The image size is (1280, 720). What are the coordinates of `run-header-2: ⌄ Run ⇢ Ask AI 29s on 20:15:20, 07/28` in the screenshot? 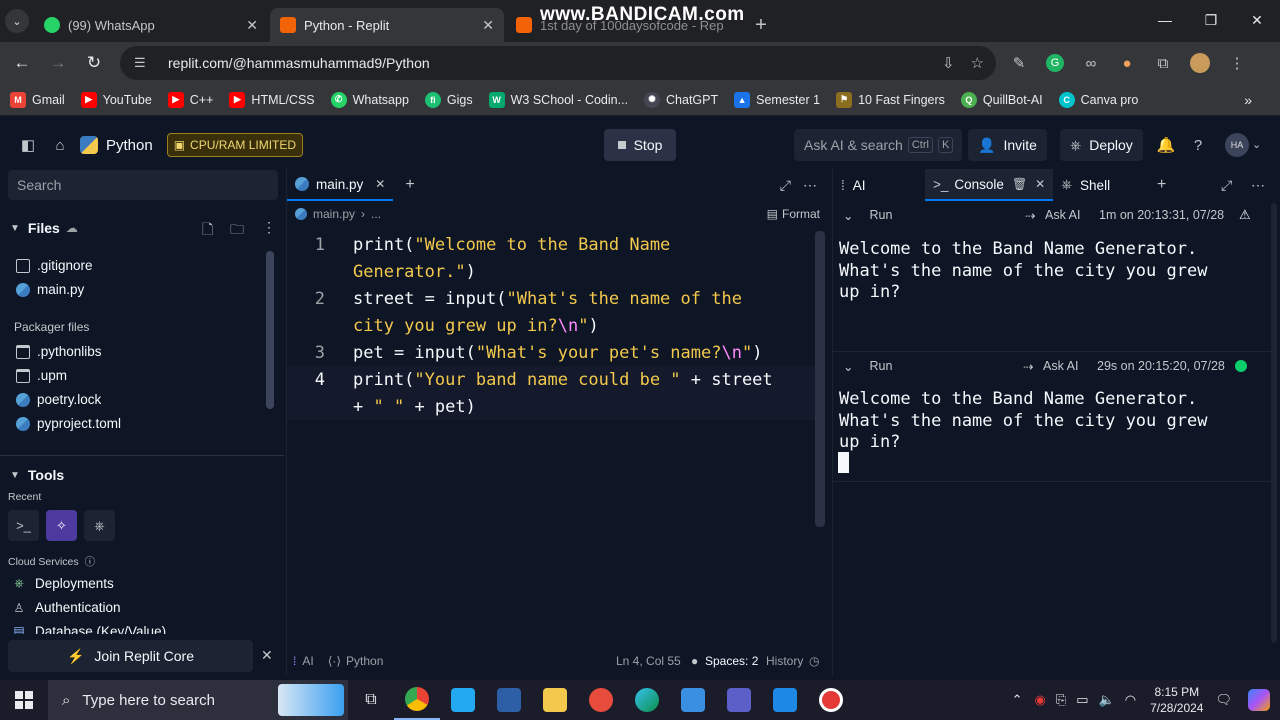 It's located at (1053, 366).